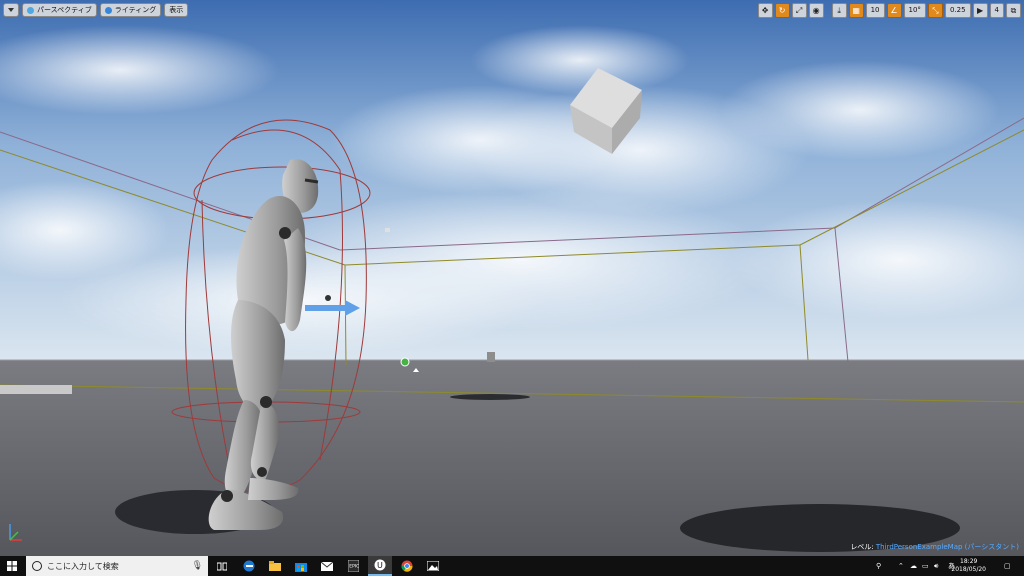  Describe the element at coordinates (862, 547) in the screenshot. I see `level-prefix: レベル:` at that location.